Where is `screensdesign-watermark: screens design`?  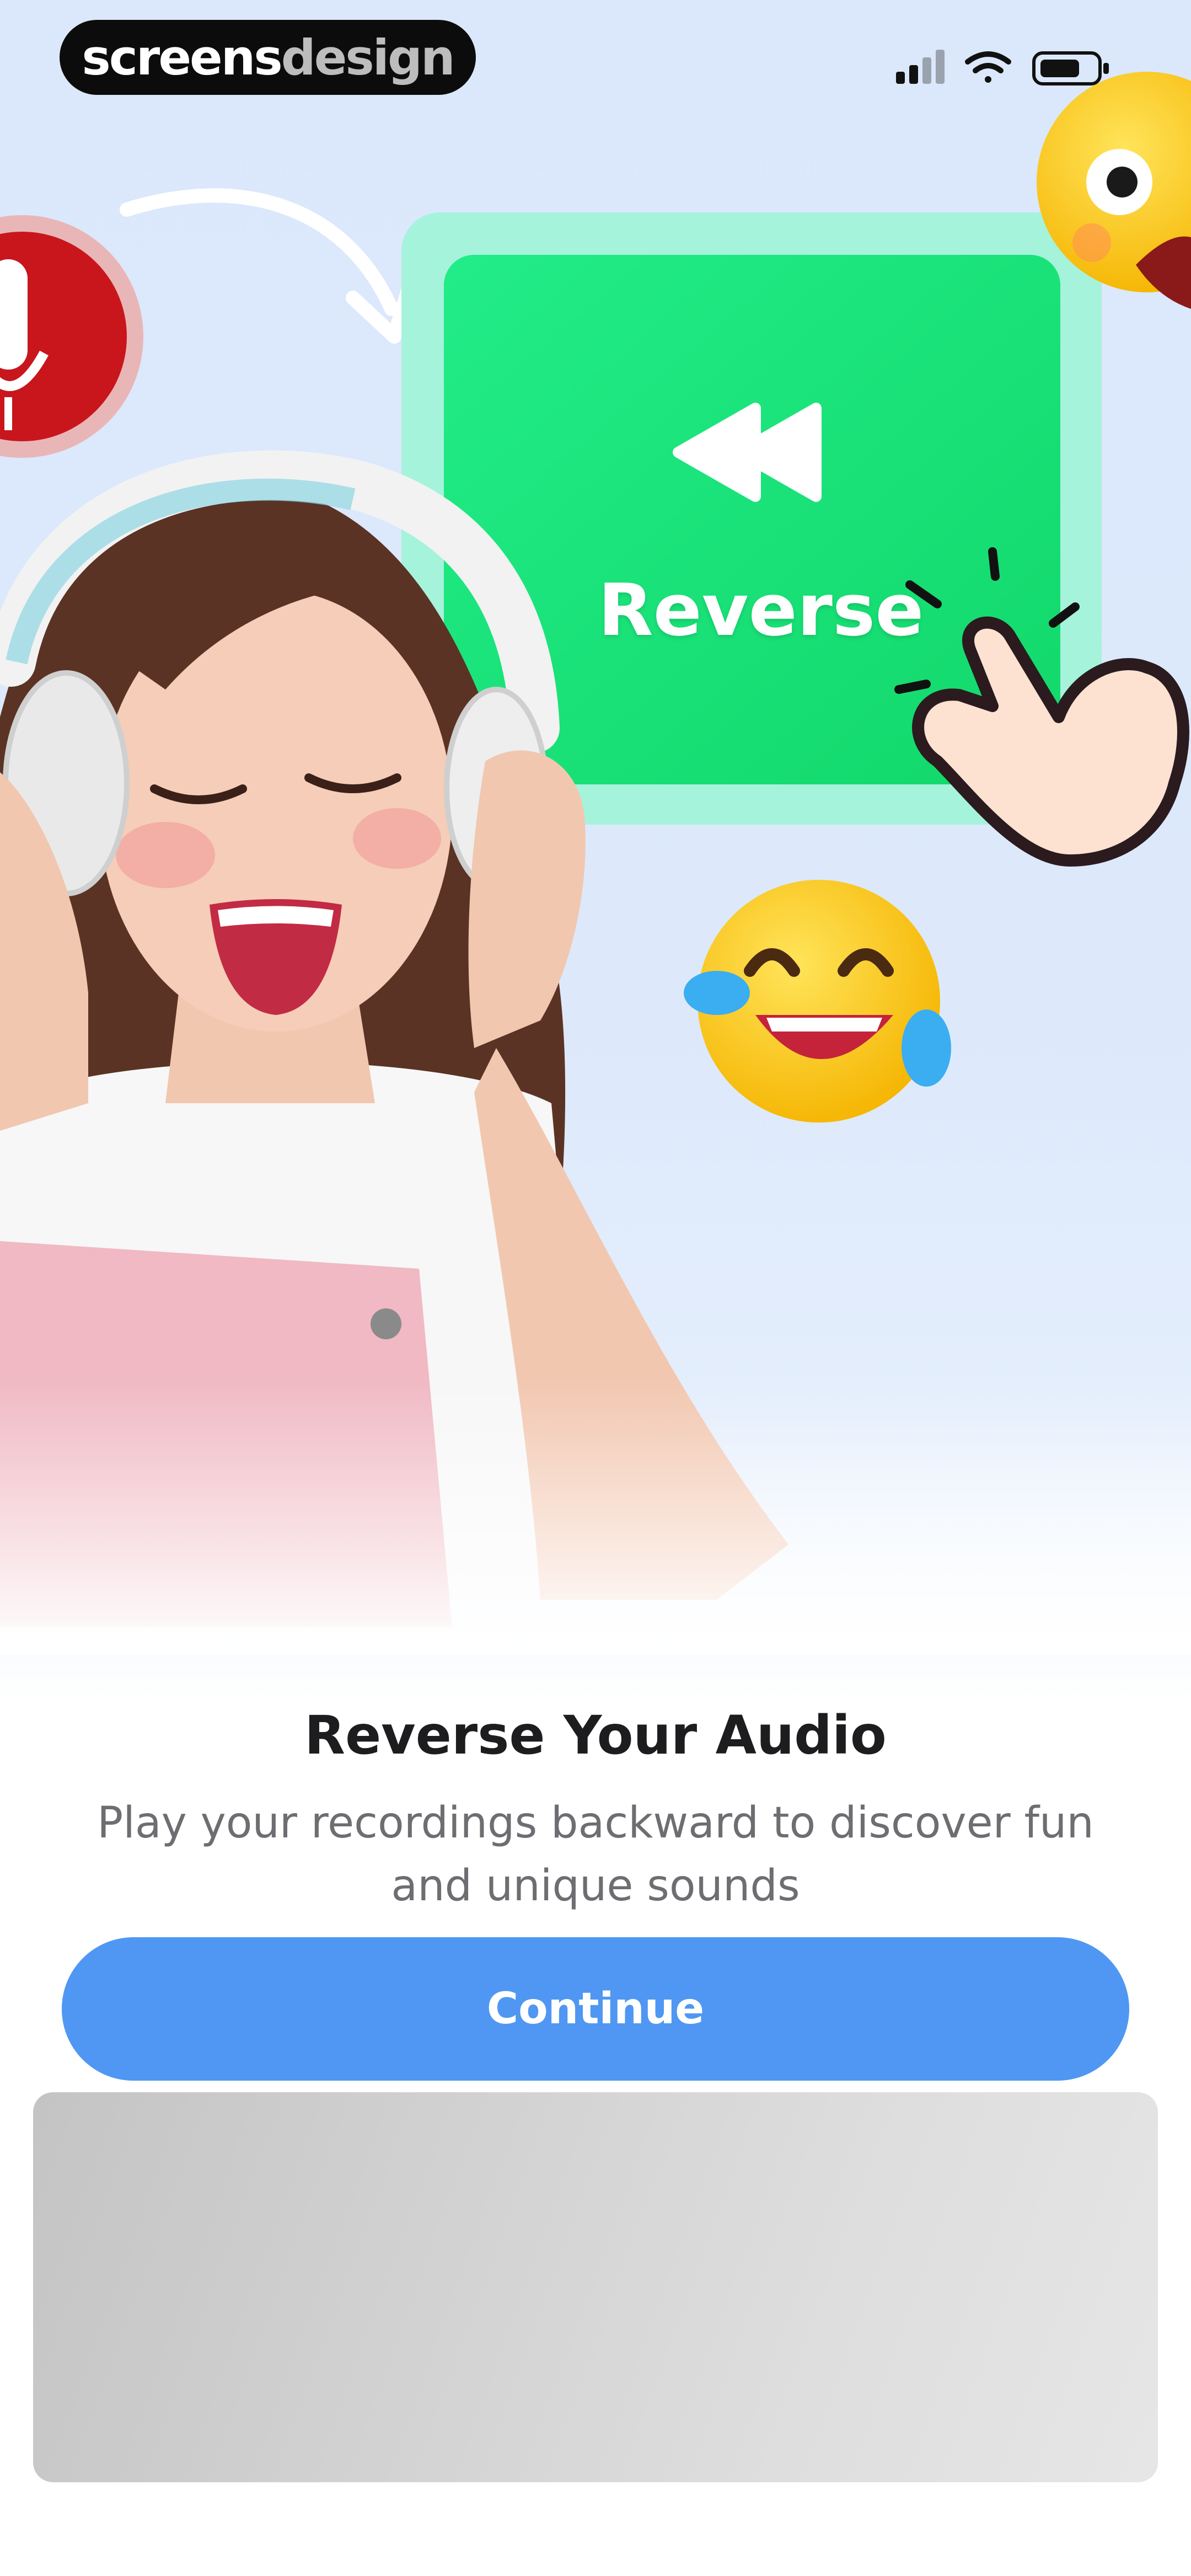
screensdesign-watermark: screens design is located at coordinates (268, 57).